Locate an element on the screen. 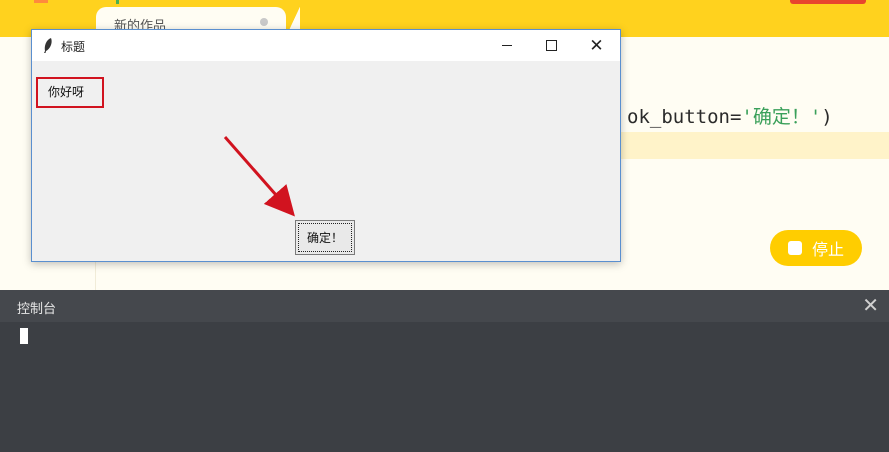 This screenshot has width=889, height=452. stop-icon is located at coordinates (794, 248).